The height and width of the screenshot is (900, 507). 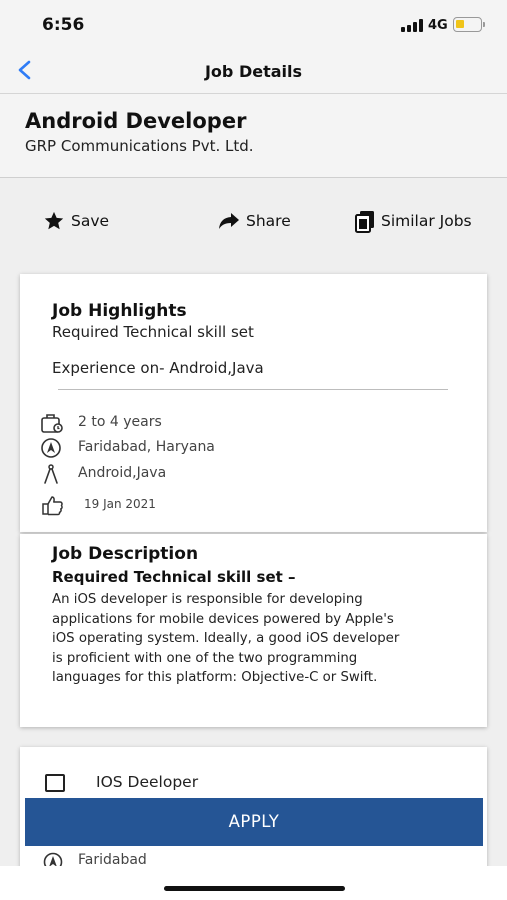 What do you see at coordinates (125, 554) in the screenshot?
I see `description-title: Job Description` at bounding box center [125, 554].